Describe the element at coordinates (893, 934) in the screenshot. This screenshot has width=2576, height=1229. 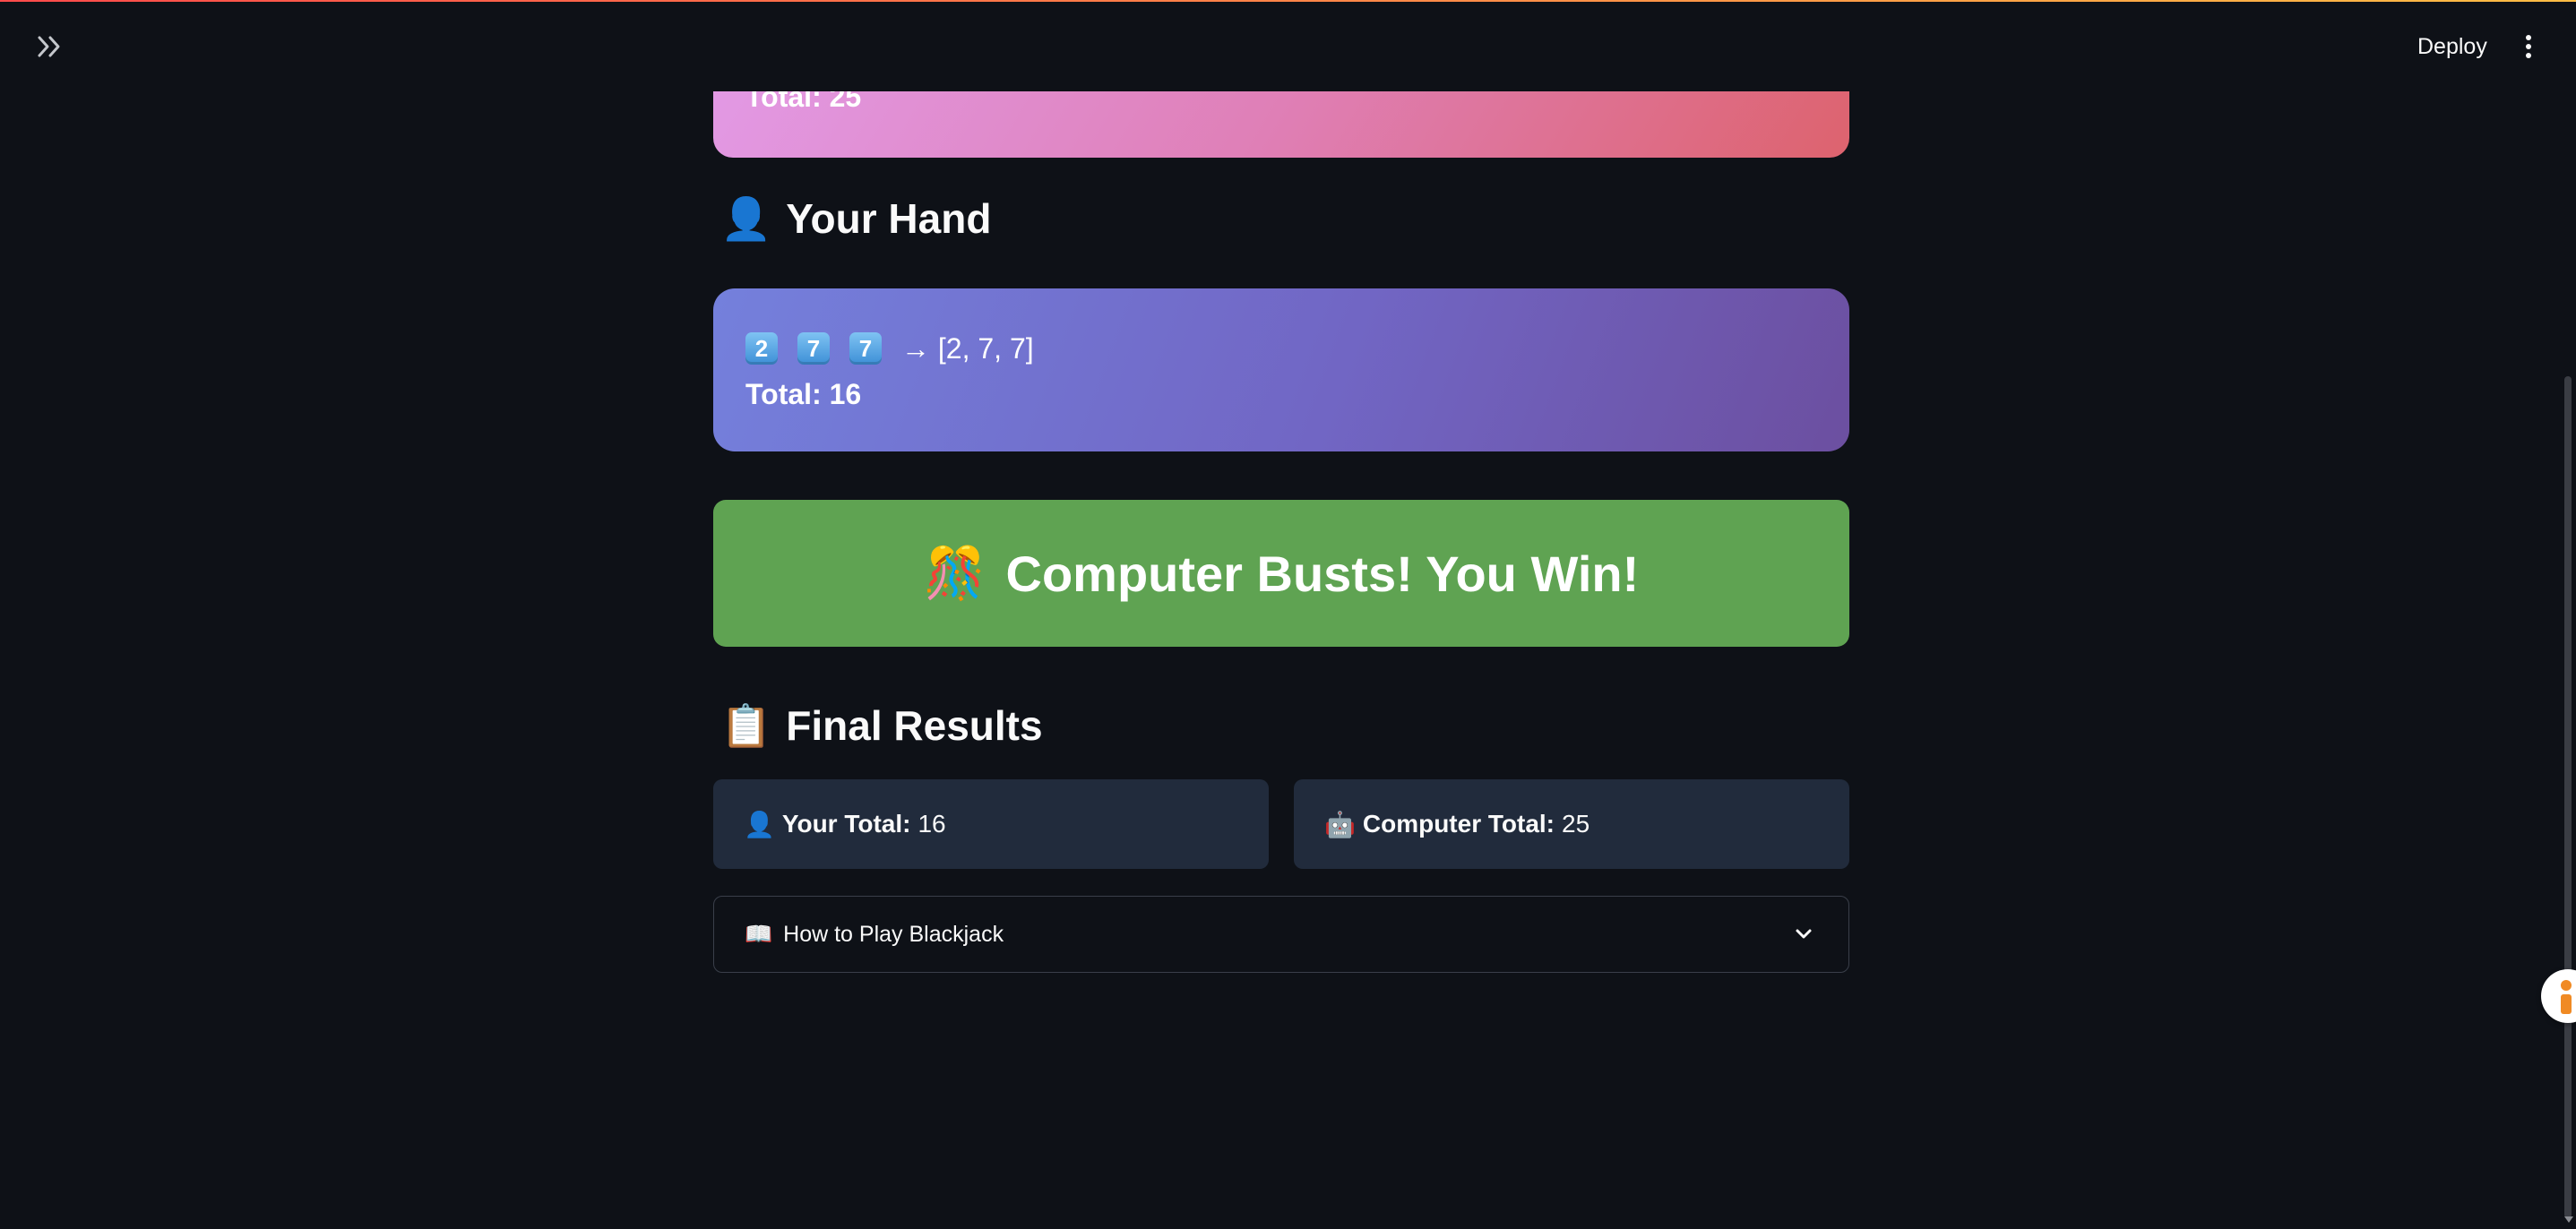
I see `expander-label: How to Play Blackjack` at that location.